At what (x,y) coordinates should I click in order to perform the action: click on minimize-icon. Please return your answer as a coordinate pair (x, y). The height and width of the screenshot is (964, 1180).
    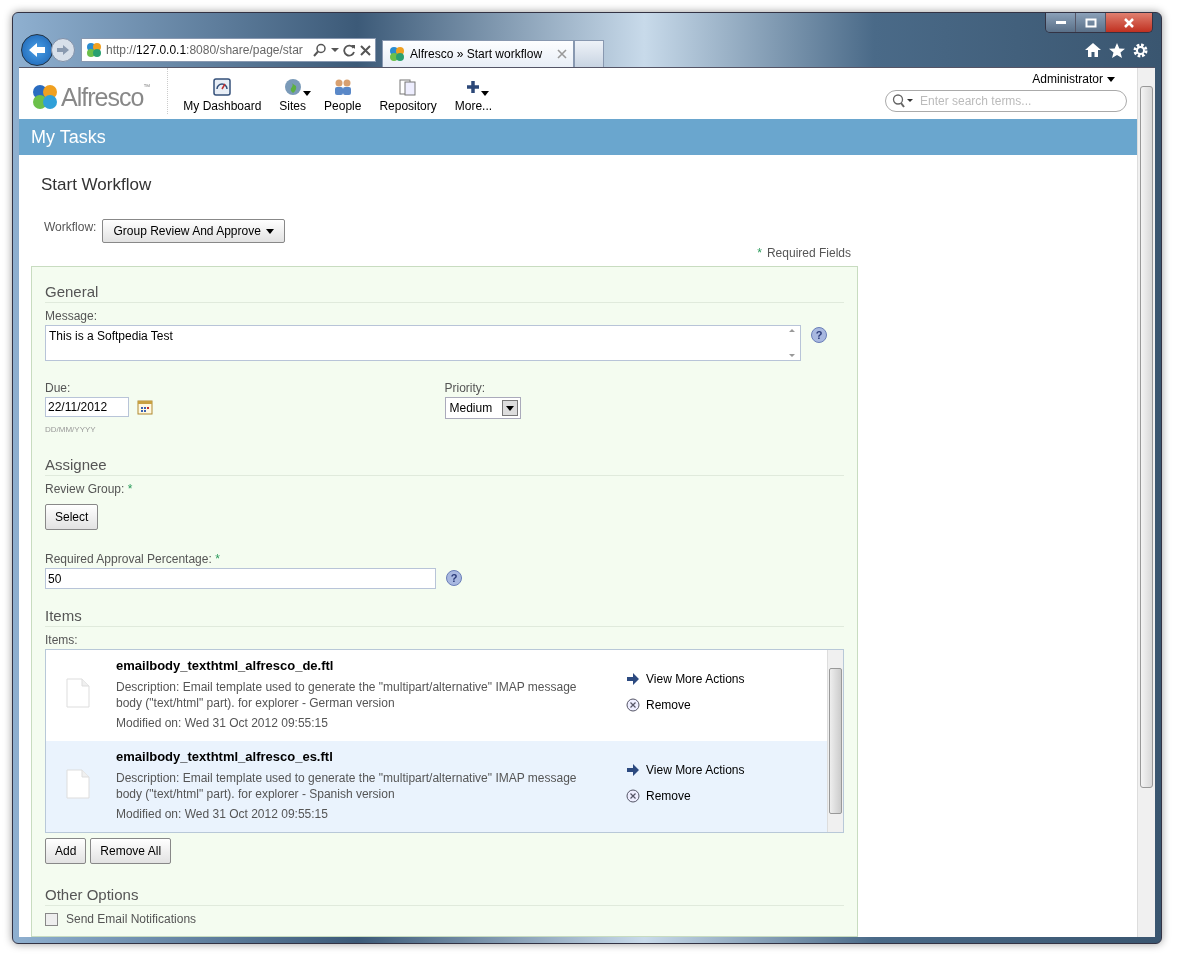
    Looking at the image, I should click on (1060, 22).